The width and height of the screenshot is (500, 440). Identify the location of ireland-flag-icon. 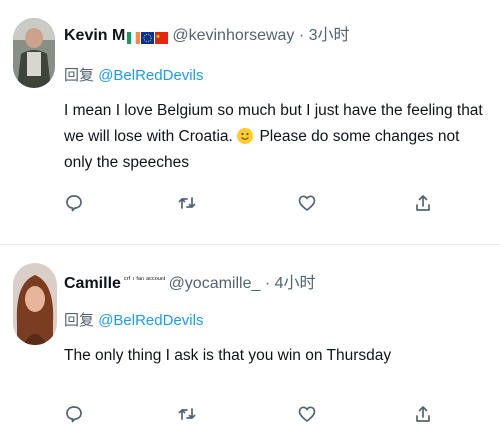
(134, 38).